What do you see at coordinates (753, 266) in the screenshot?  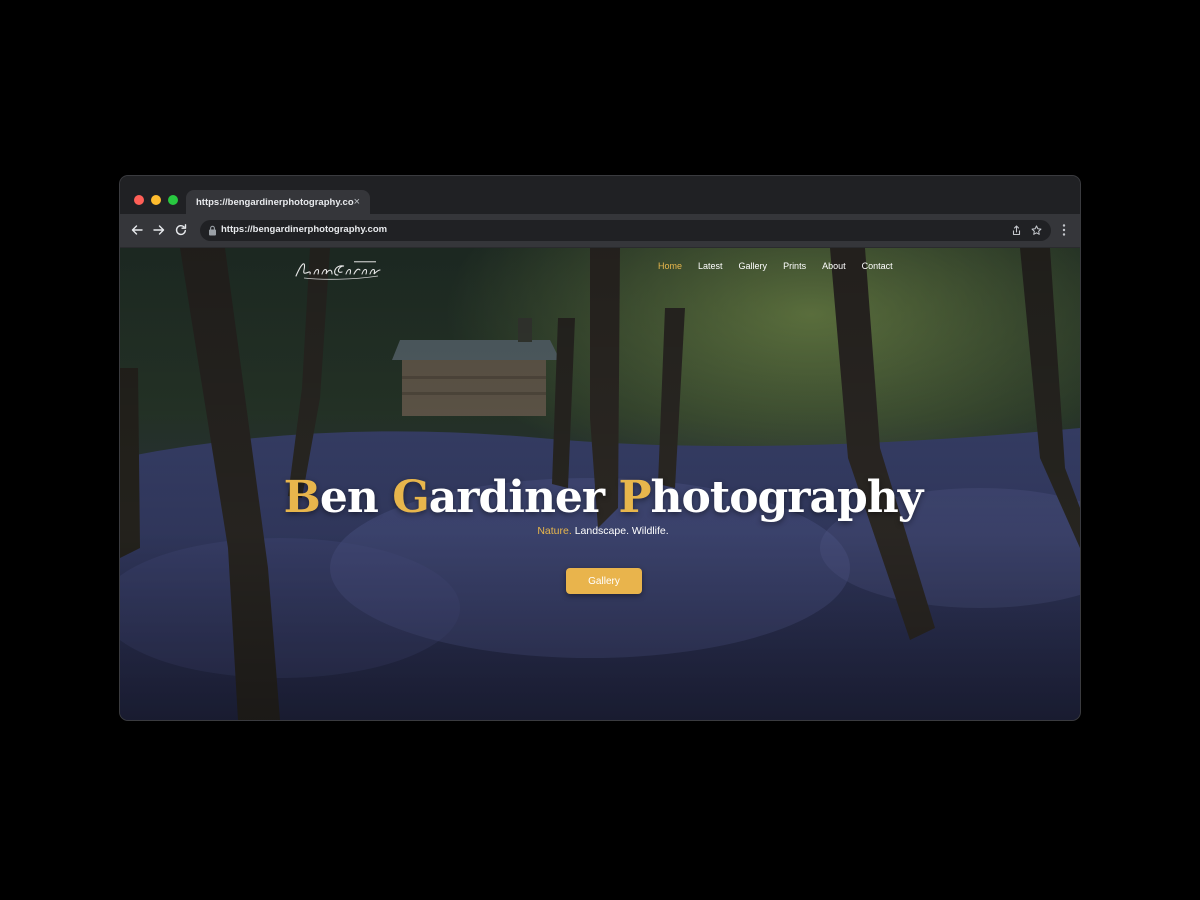 I see `nav-link-gallery: Gallery` at bounding box center [753, 266].